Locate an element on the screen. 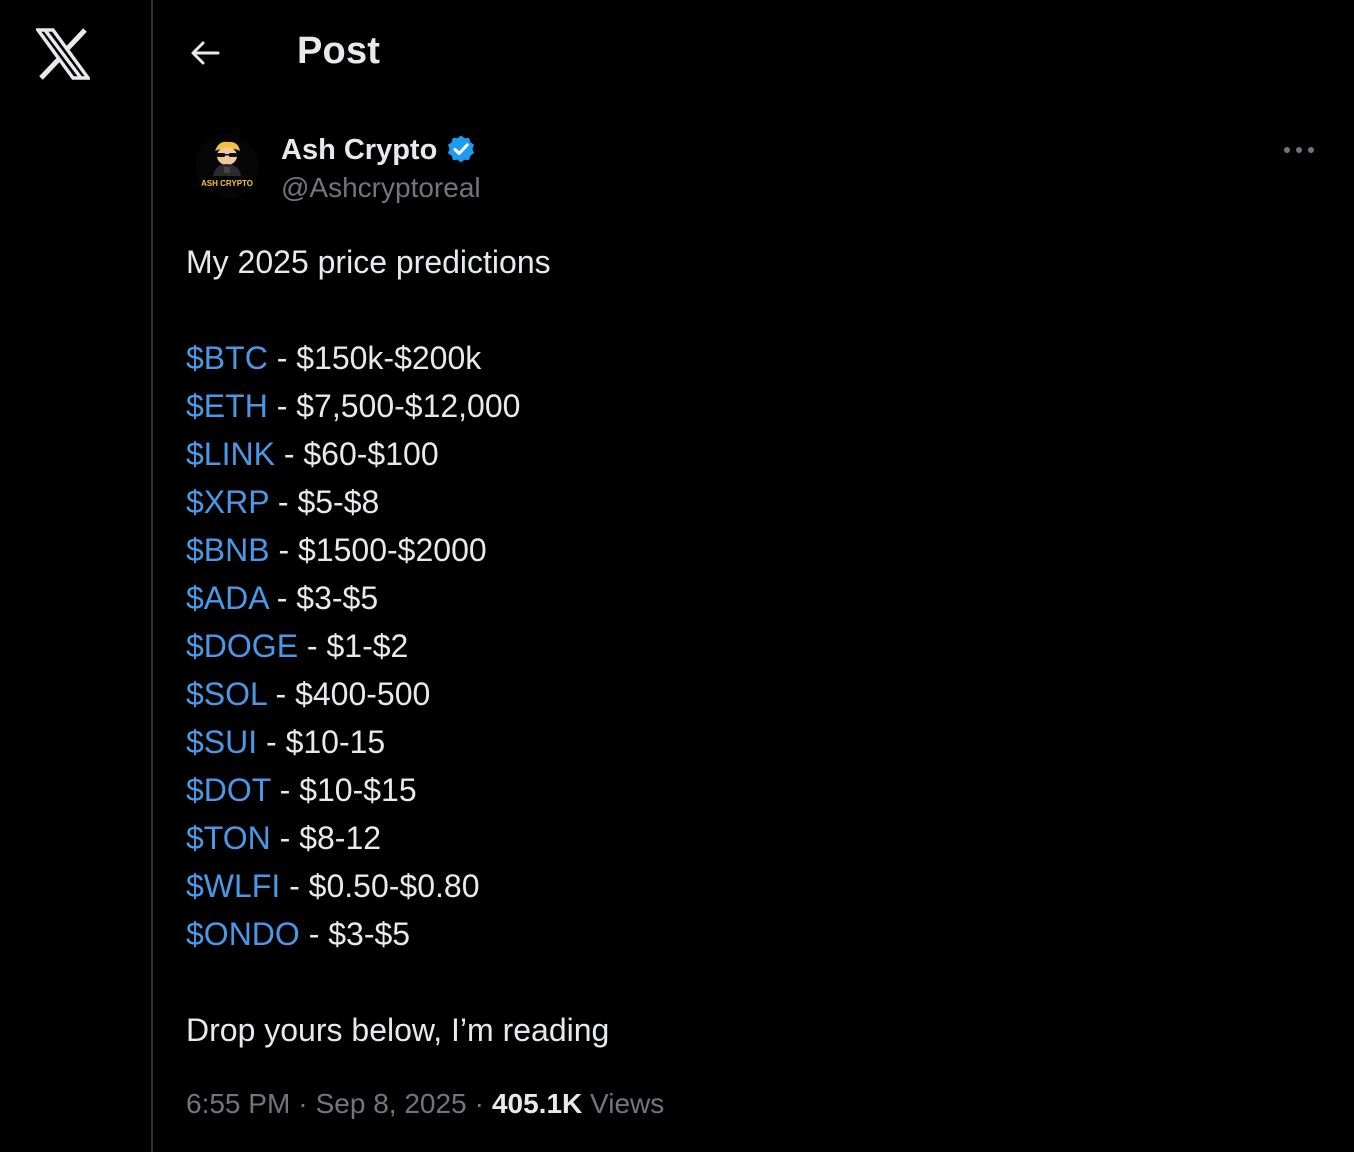 The width and height of the screenshot is (1354, 1152). prediction-line: $WLFI - $0.50-$0.80 is located at coordinates (751, 886).